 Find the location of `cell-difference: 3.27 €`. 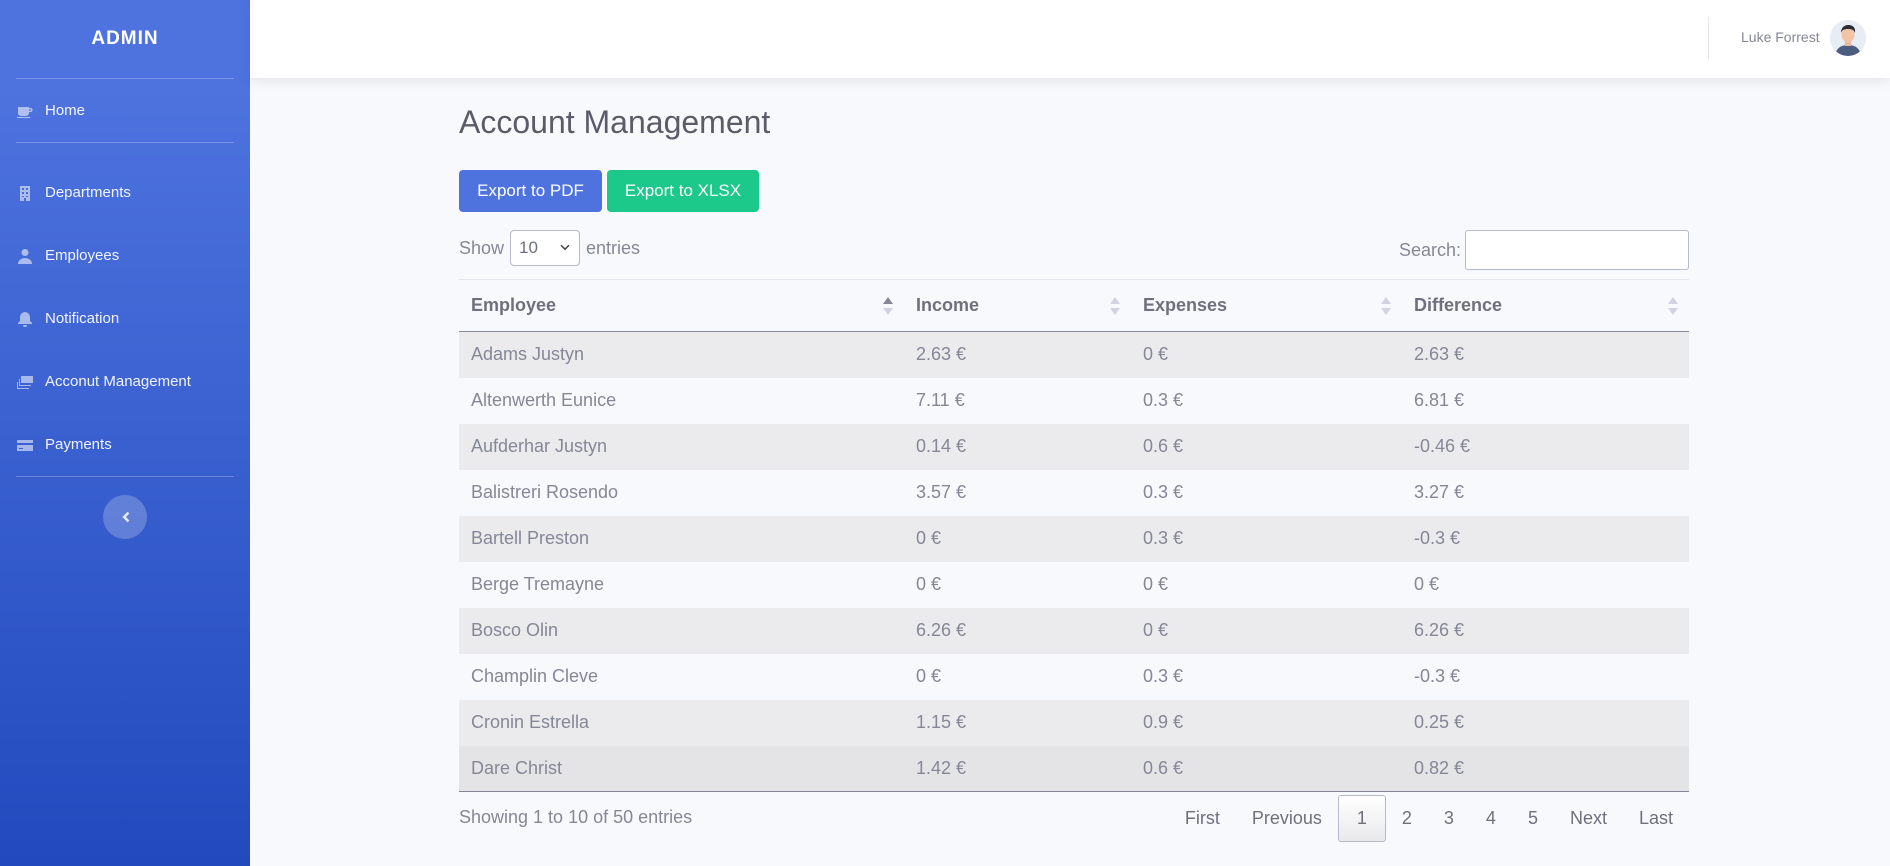

cell-difference: 3.27 € is located at coordinates (1545, 492).